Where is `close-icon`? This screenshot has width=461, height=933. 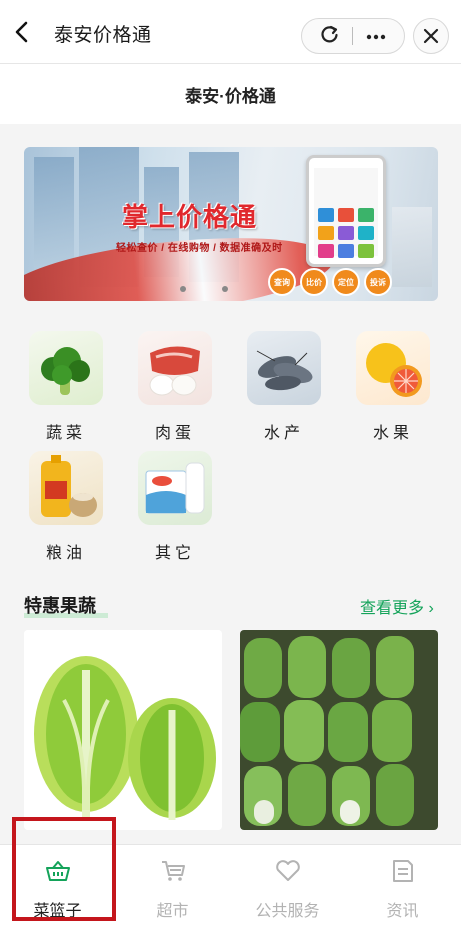
close-icon is located at coordinates (431, 36).